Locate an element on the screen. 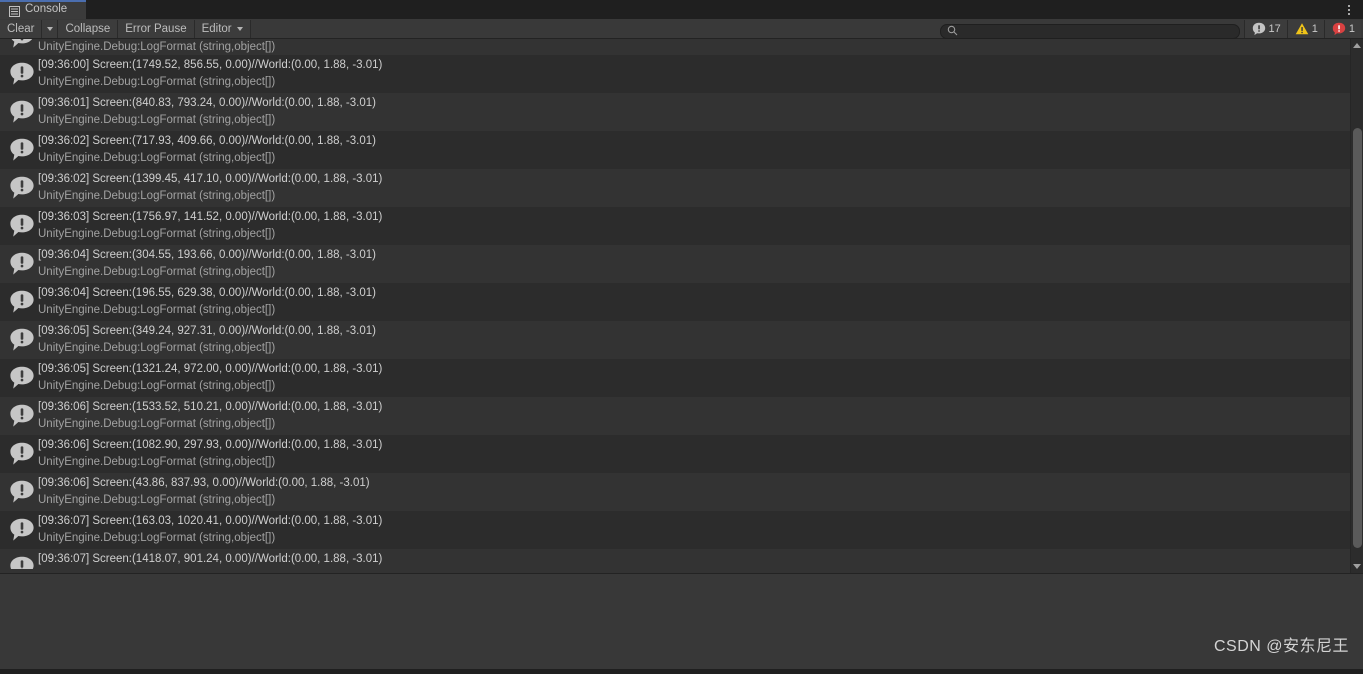 The image size is (1363, 674). log-list-scrollbar is located at coordinates (1356, 306).